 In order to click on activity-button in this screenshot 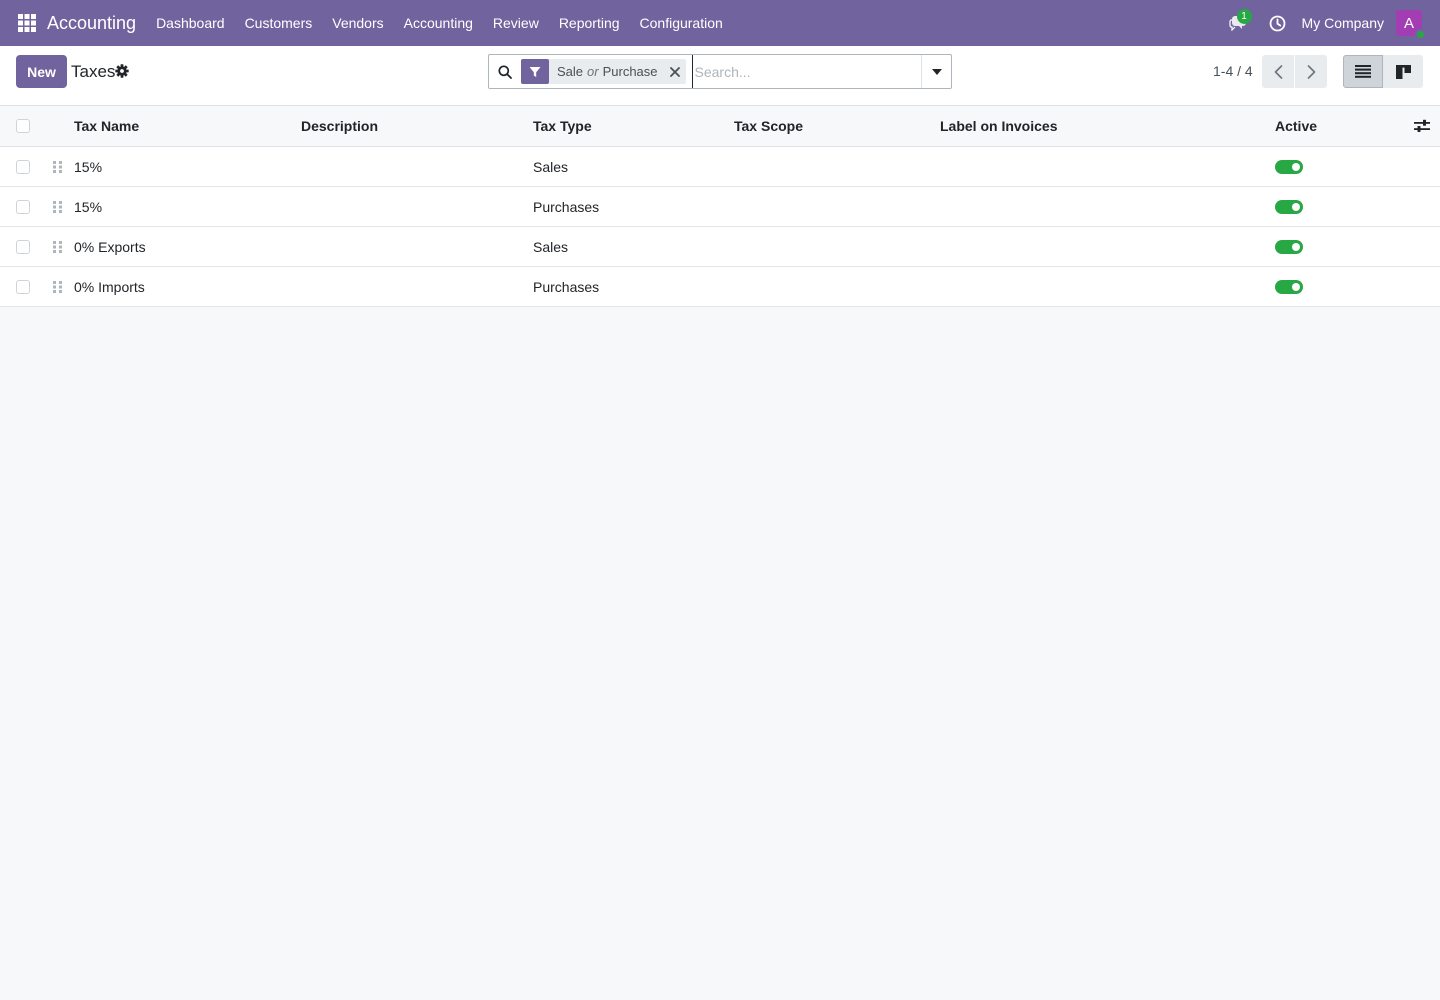, I will do `click(1278, 23)`.